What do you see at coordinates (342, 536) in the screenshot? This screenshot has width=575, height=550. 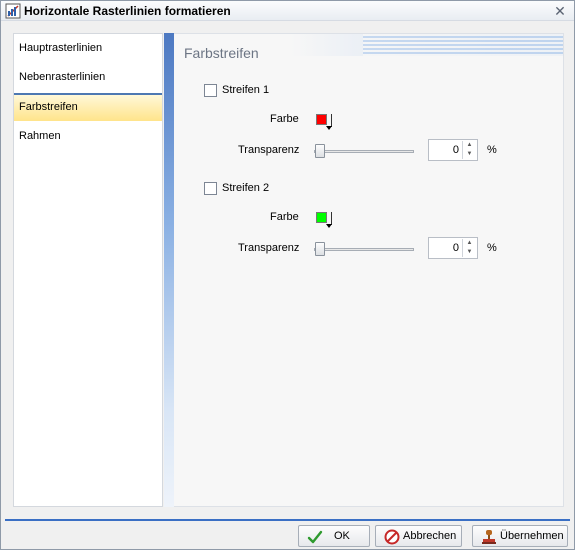 I see `ok-button-label: OK` at bounding box center [342, 536].